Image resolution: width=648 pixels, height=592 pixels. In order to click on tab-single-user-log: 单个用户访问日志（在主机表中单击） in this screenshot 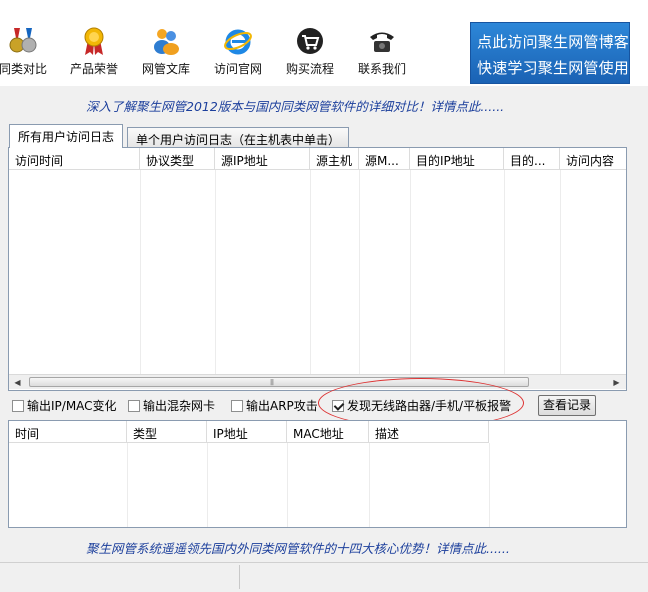, I will do `click(238, 137)`.